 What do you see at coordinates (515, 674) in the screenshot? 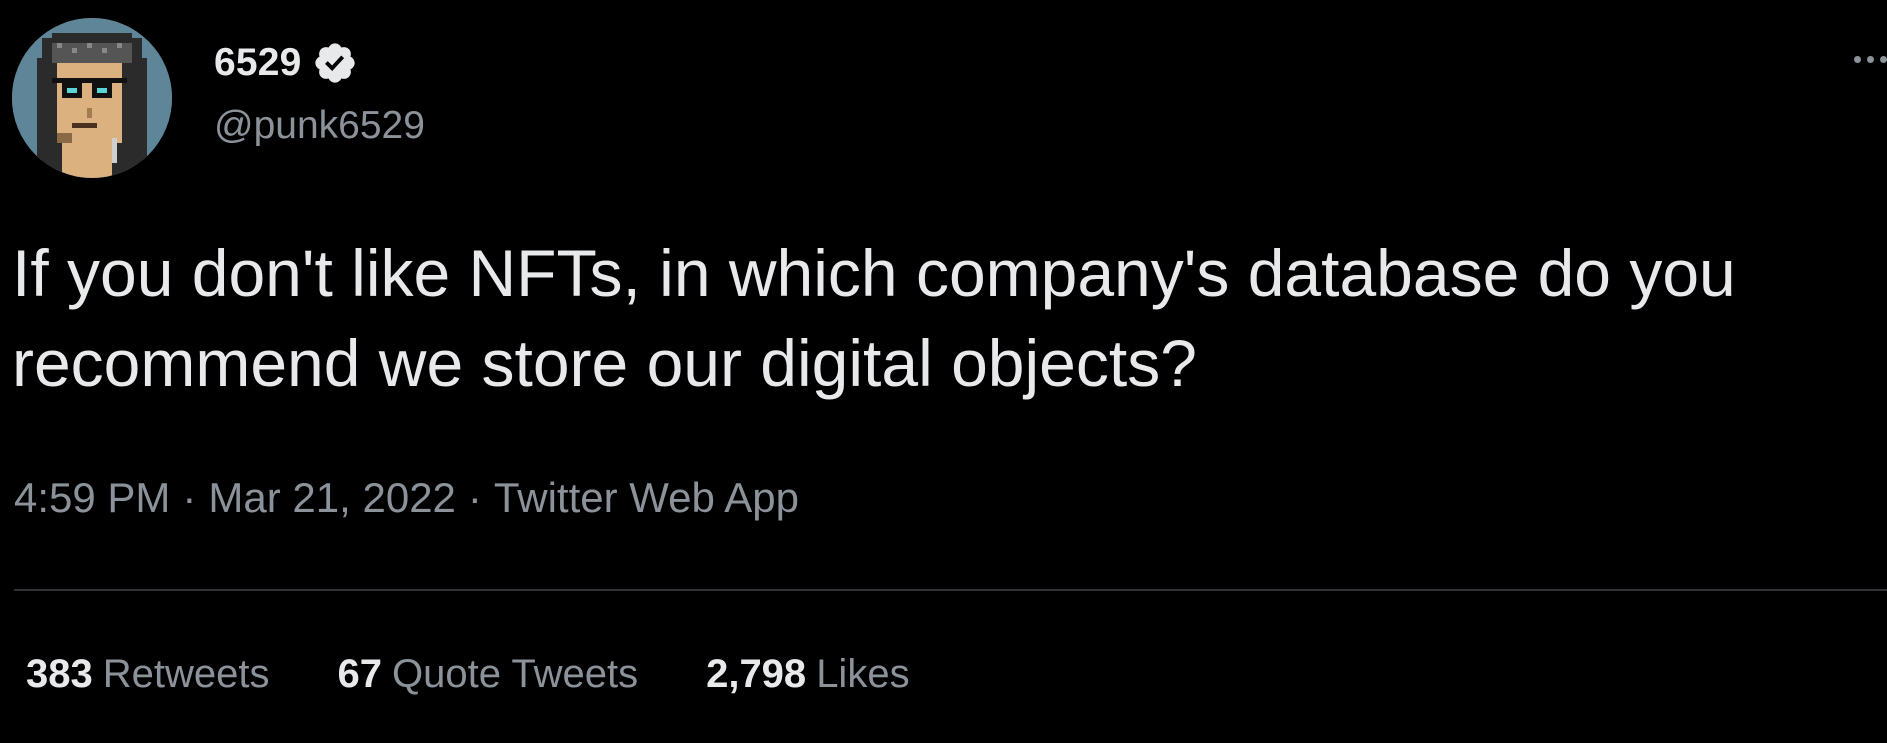
I see `quote-tweets-label: Quote Tweets` at bounding box center [515, 674].